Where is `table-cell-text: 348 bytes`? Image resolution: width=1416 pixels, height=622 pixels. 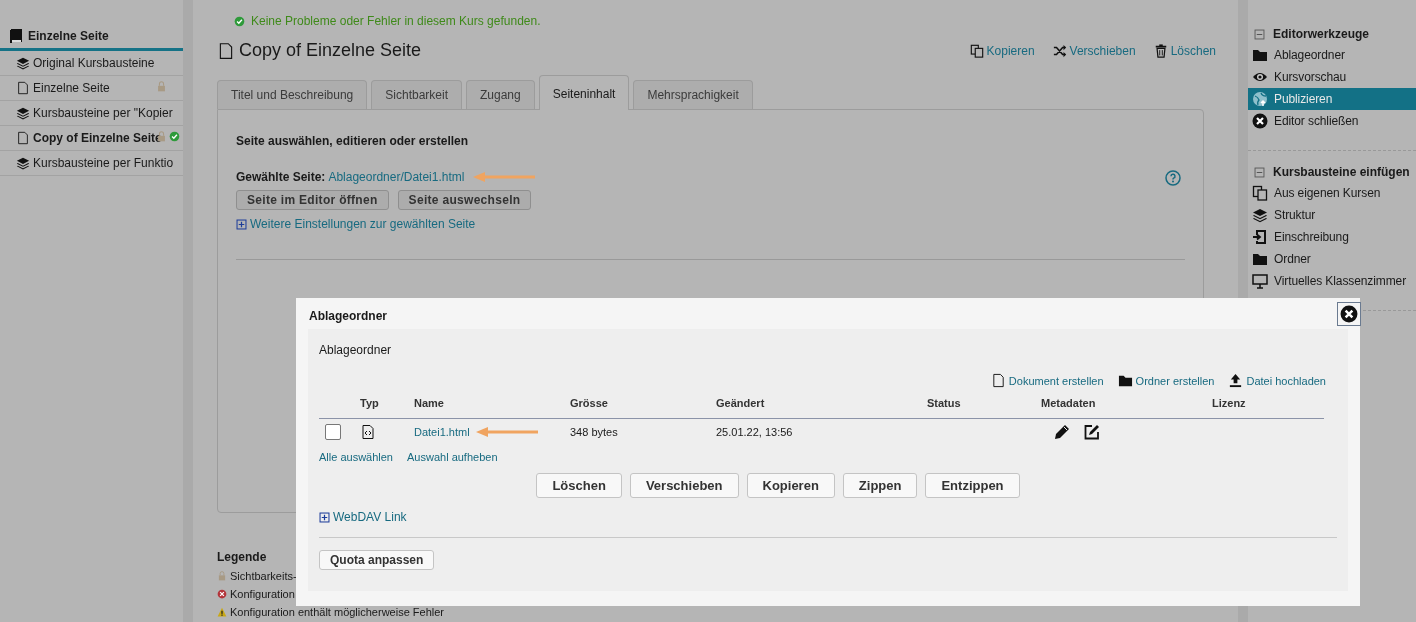 table-cell-text: 348 bytes is located at coordinates (594, 432).